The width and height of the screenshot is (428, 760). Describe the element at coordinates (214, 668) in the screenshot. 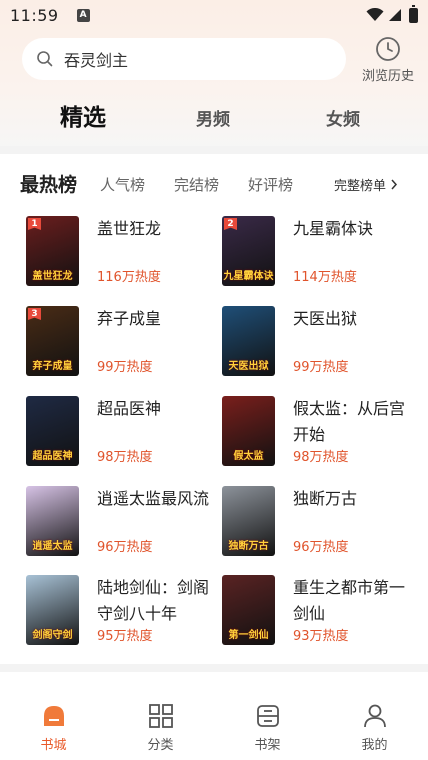

I see `section-divider-bottom` at that location.